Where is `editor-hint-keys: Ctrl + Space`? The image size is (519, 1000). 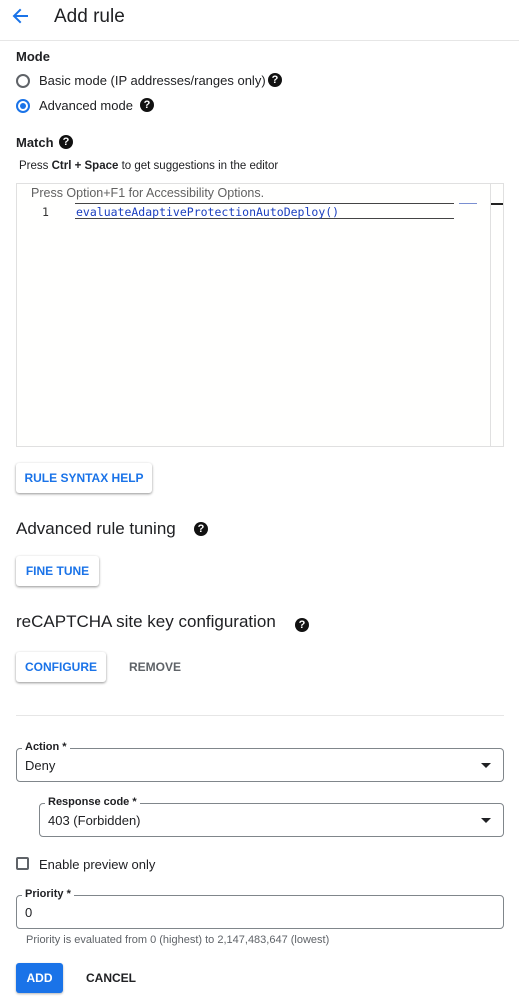
editor-hint-keys: Ctrl + Space is located at coordinates (85, 166).